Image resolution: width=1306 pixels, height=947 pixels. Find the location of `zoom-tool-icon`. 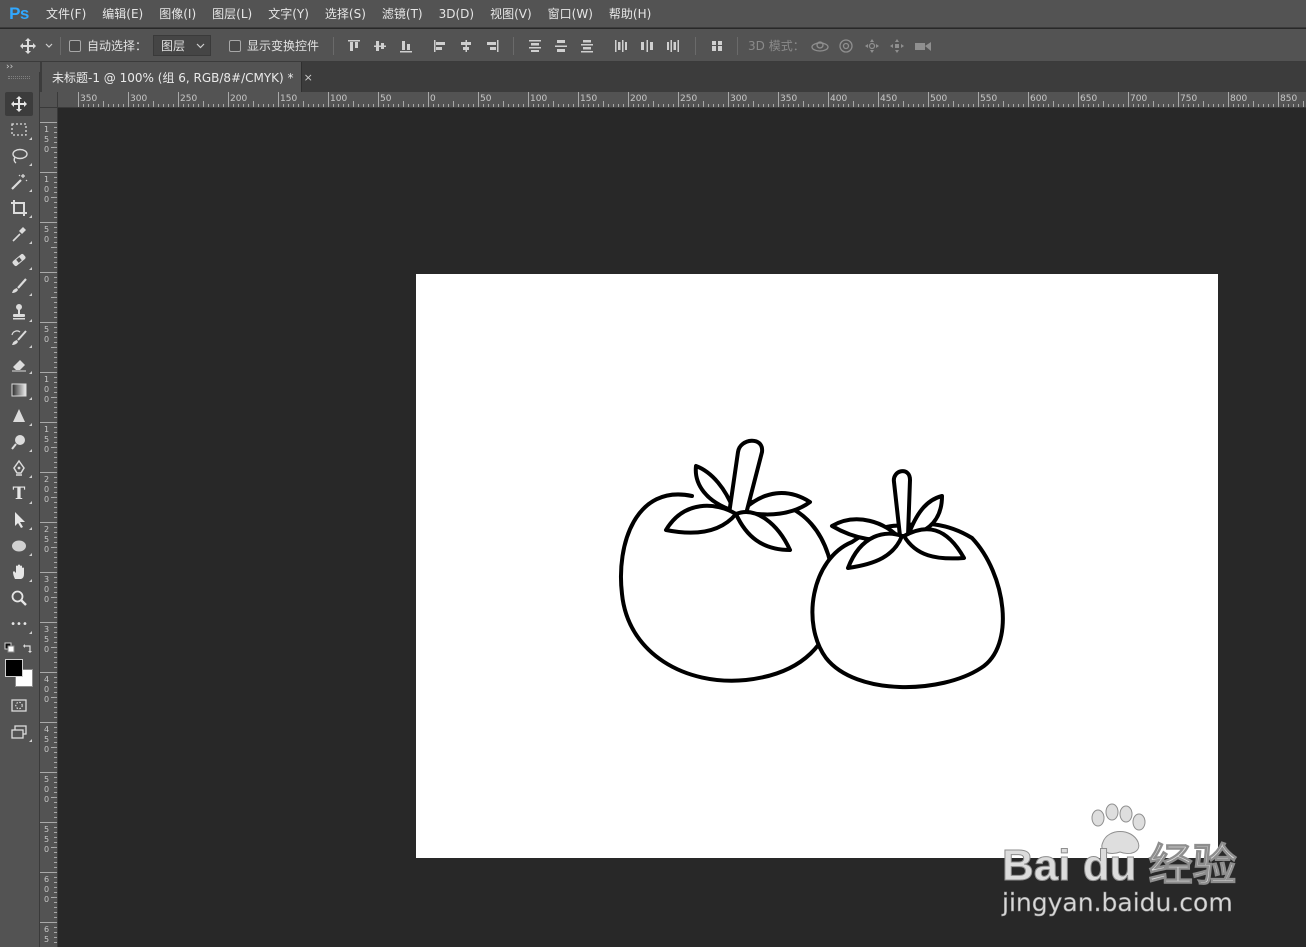

zoom-tool-icon is located at coordinates (19, 598).